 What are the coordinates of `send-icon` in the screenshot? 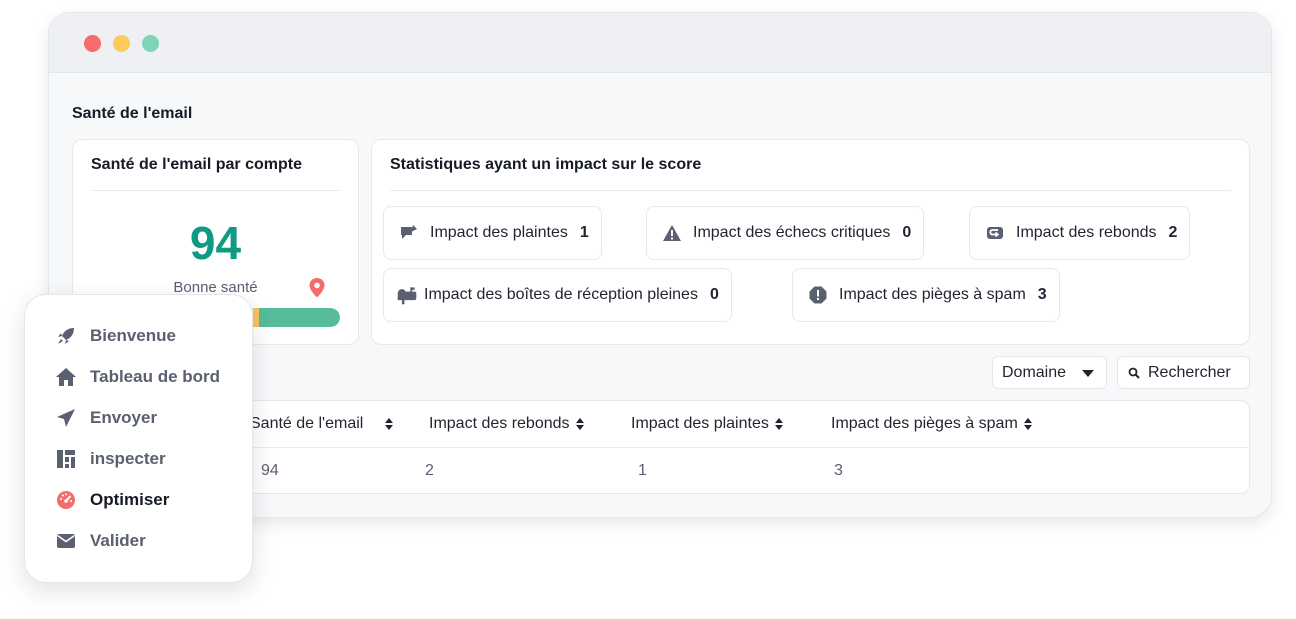 It's located at (66, 418).